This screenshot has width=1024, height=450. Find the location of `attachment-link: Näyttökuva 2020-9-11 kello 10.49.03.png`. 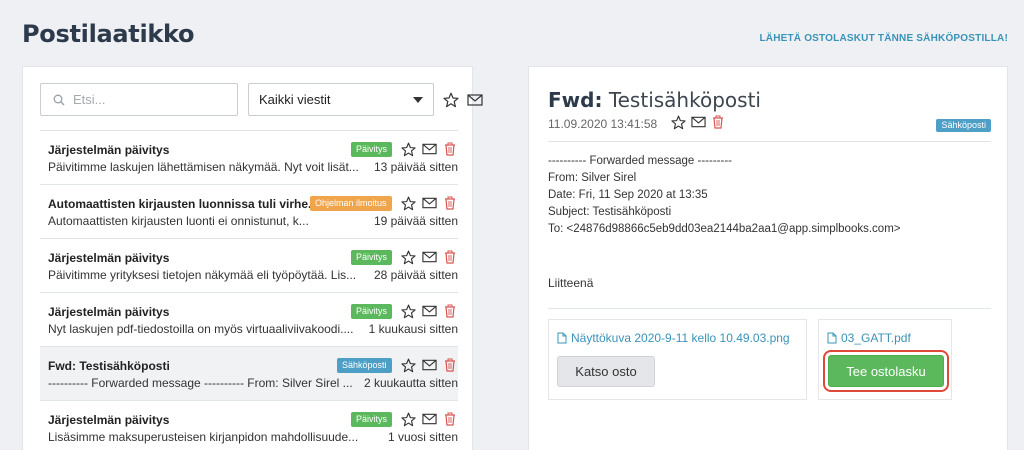

attachment-link: Näyttökuva 2020-9-11 kello 10.49.03.png is located at coordinates (673, 338).